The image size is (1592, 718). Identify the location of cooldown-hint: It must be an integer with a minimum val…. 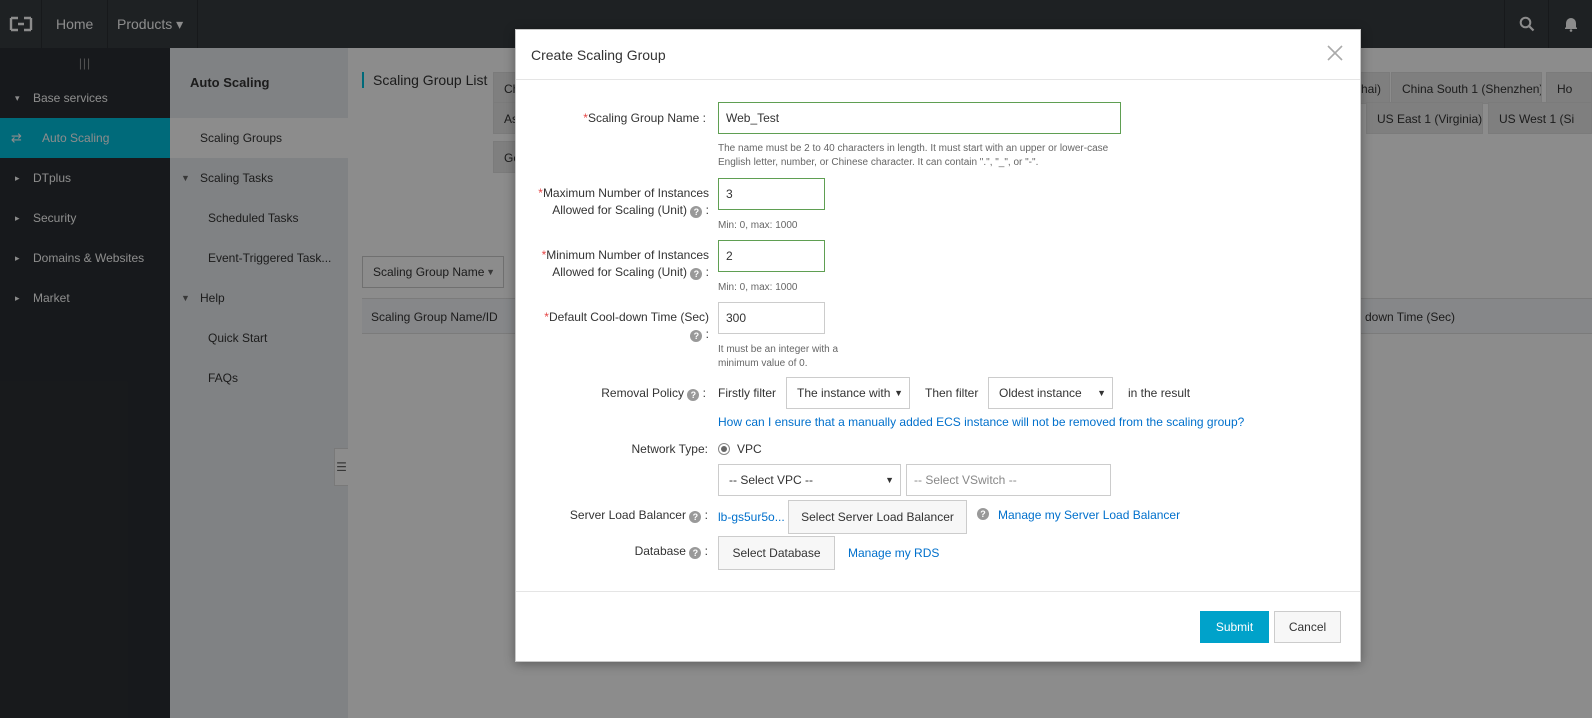
(778, 356).